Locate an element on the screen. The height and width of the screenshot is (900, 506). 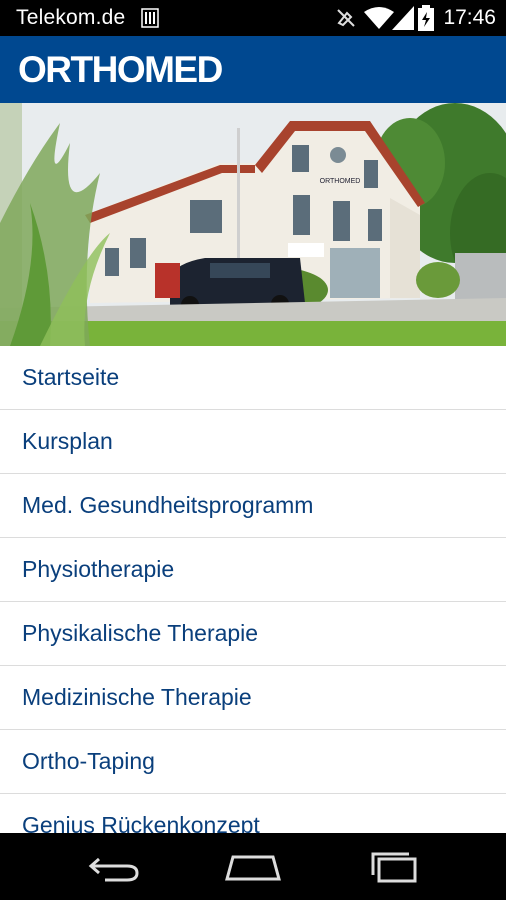
status-bar: Telekom.de 17:46 is located at coordinates (253, 18).